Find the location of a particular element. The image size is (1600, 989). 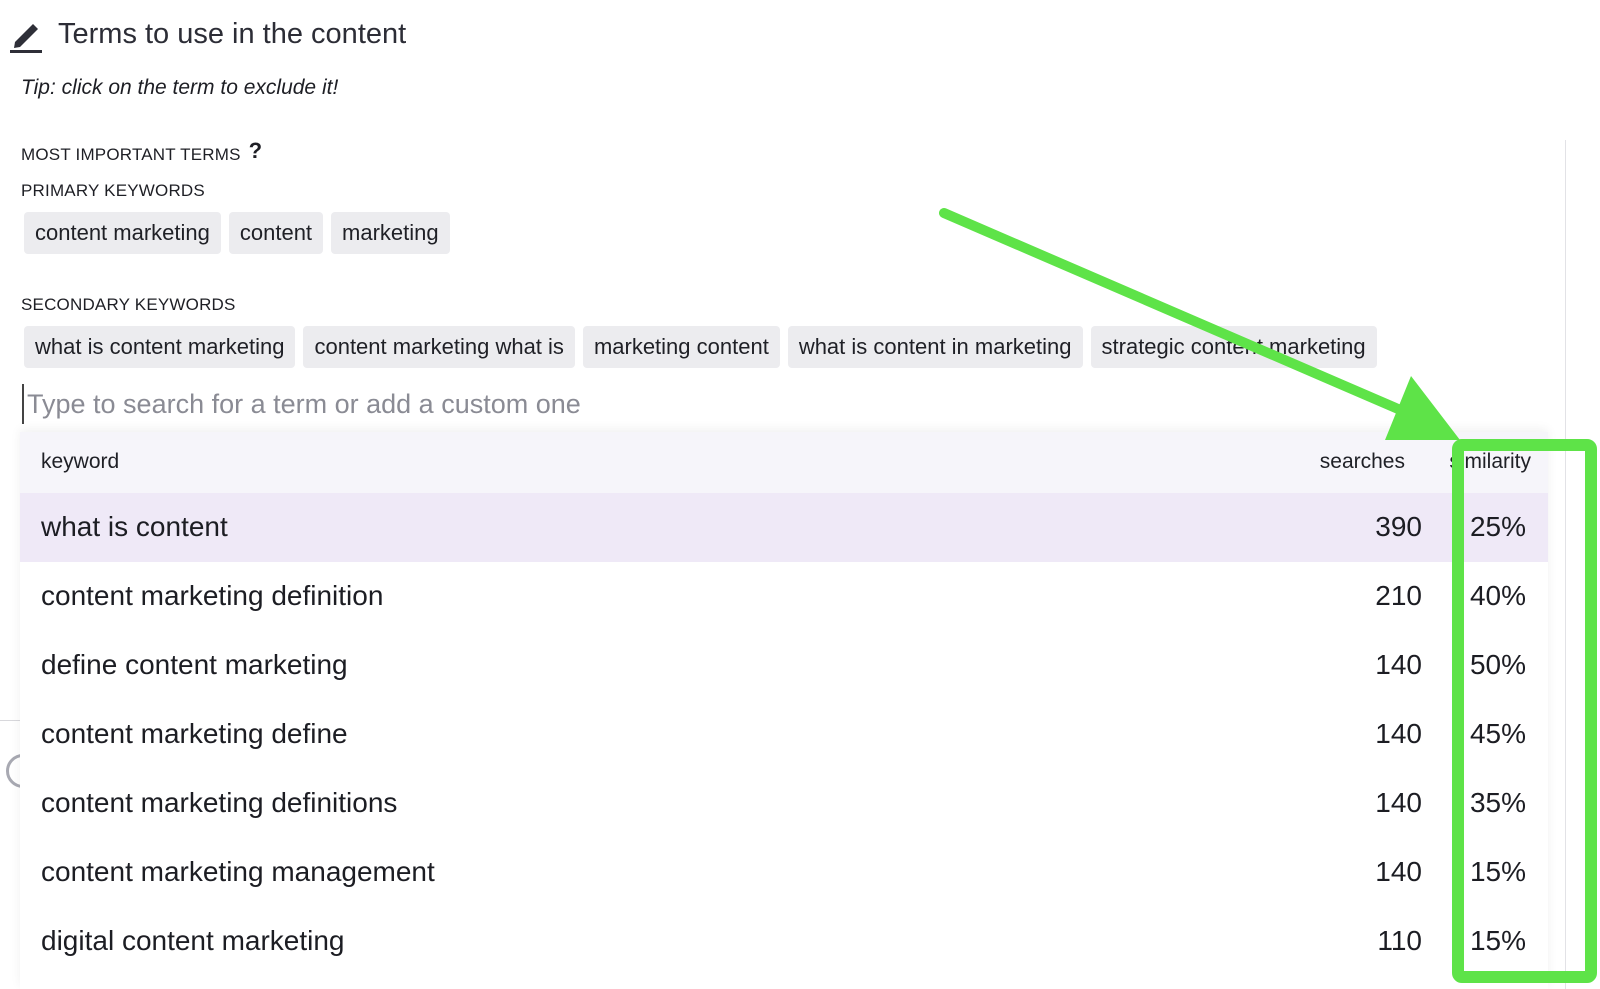

keyword-chip: content is located at coordinates (276, 233).